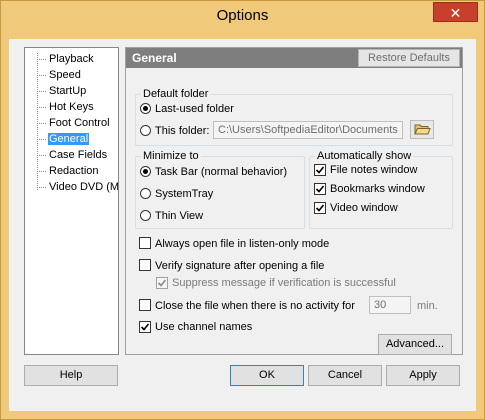  What do you see at coordinates (377, 189) in the screenshot?
I see `bookmarks-label: Bookmarks window` at bounding box center [377, 189].